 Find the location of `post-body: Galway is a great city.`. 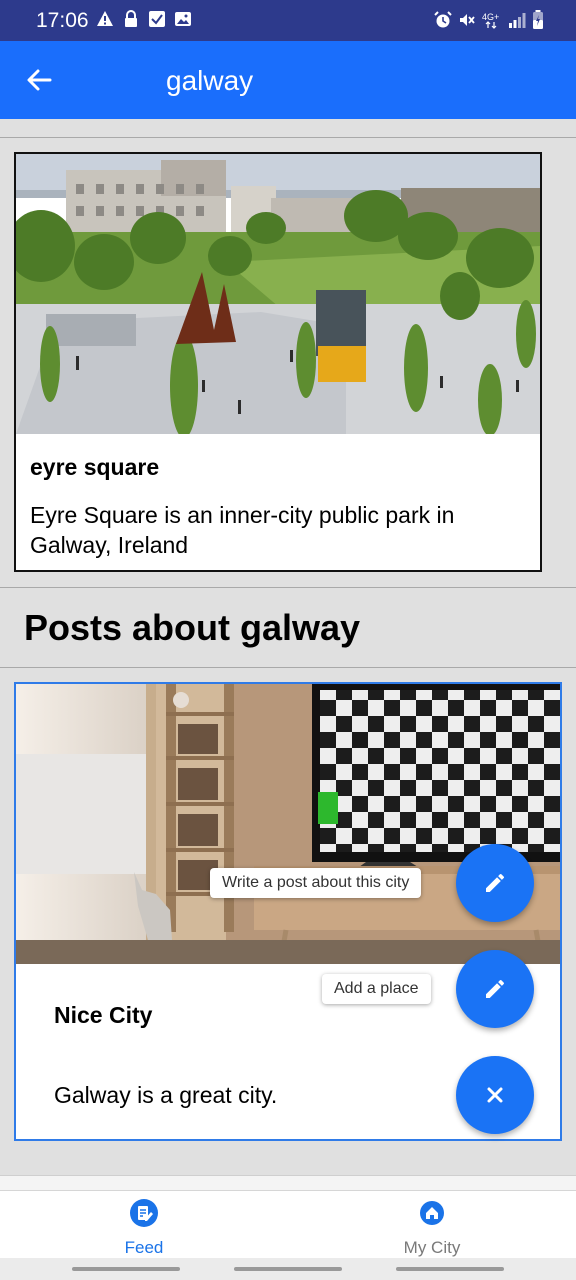

post-body: Galway is a great city. is located at coordinates (166, 1095).